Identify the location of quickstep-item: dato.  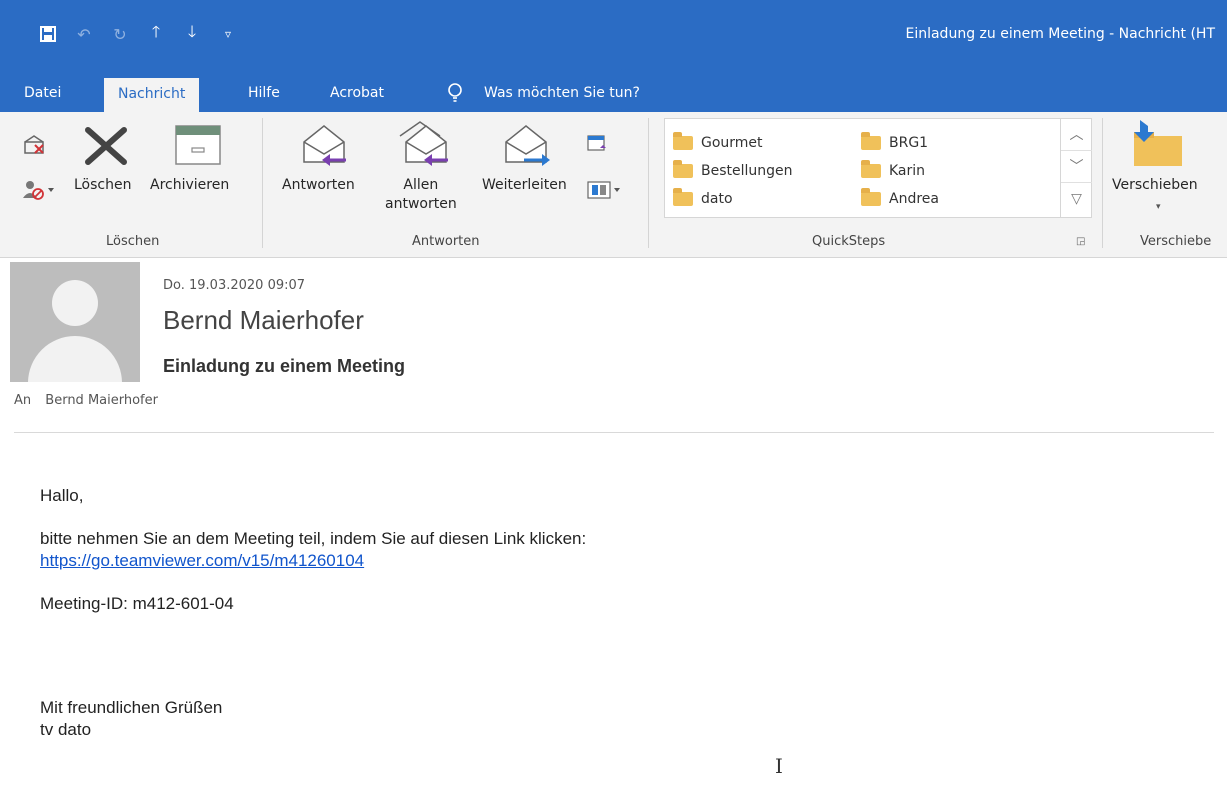
(703, 197).